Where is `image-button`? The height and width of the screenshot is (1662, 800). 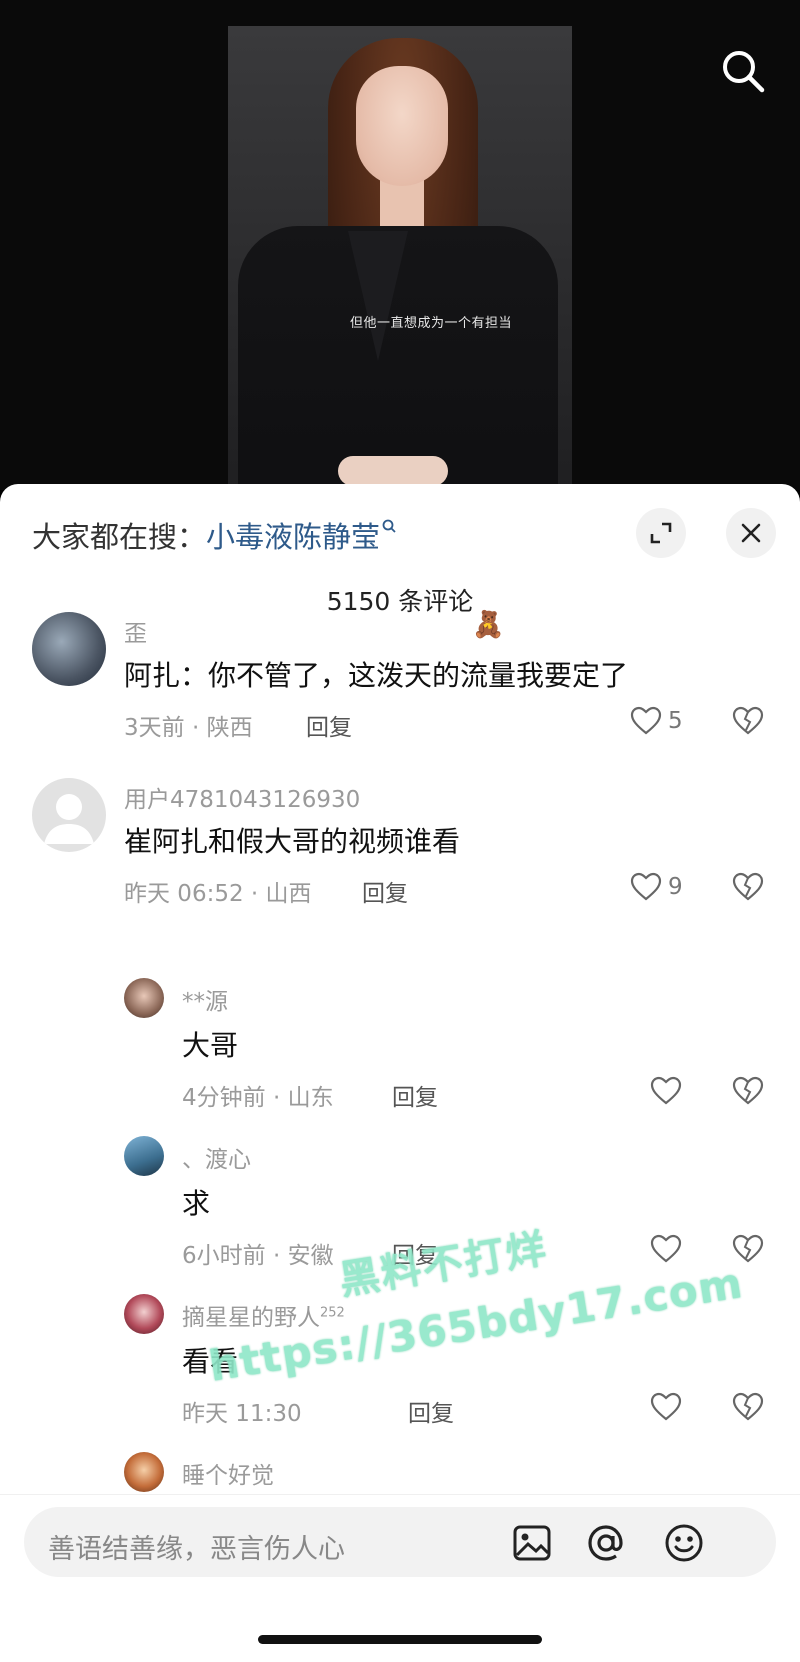 image-button is located at coordinates (532, 1543).